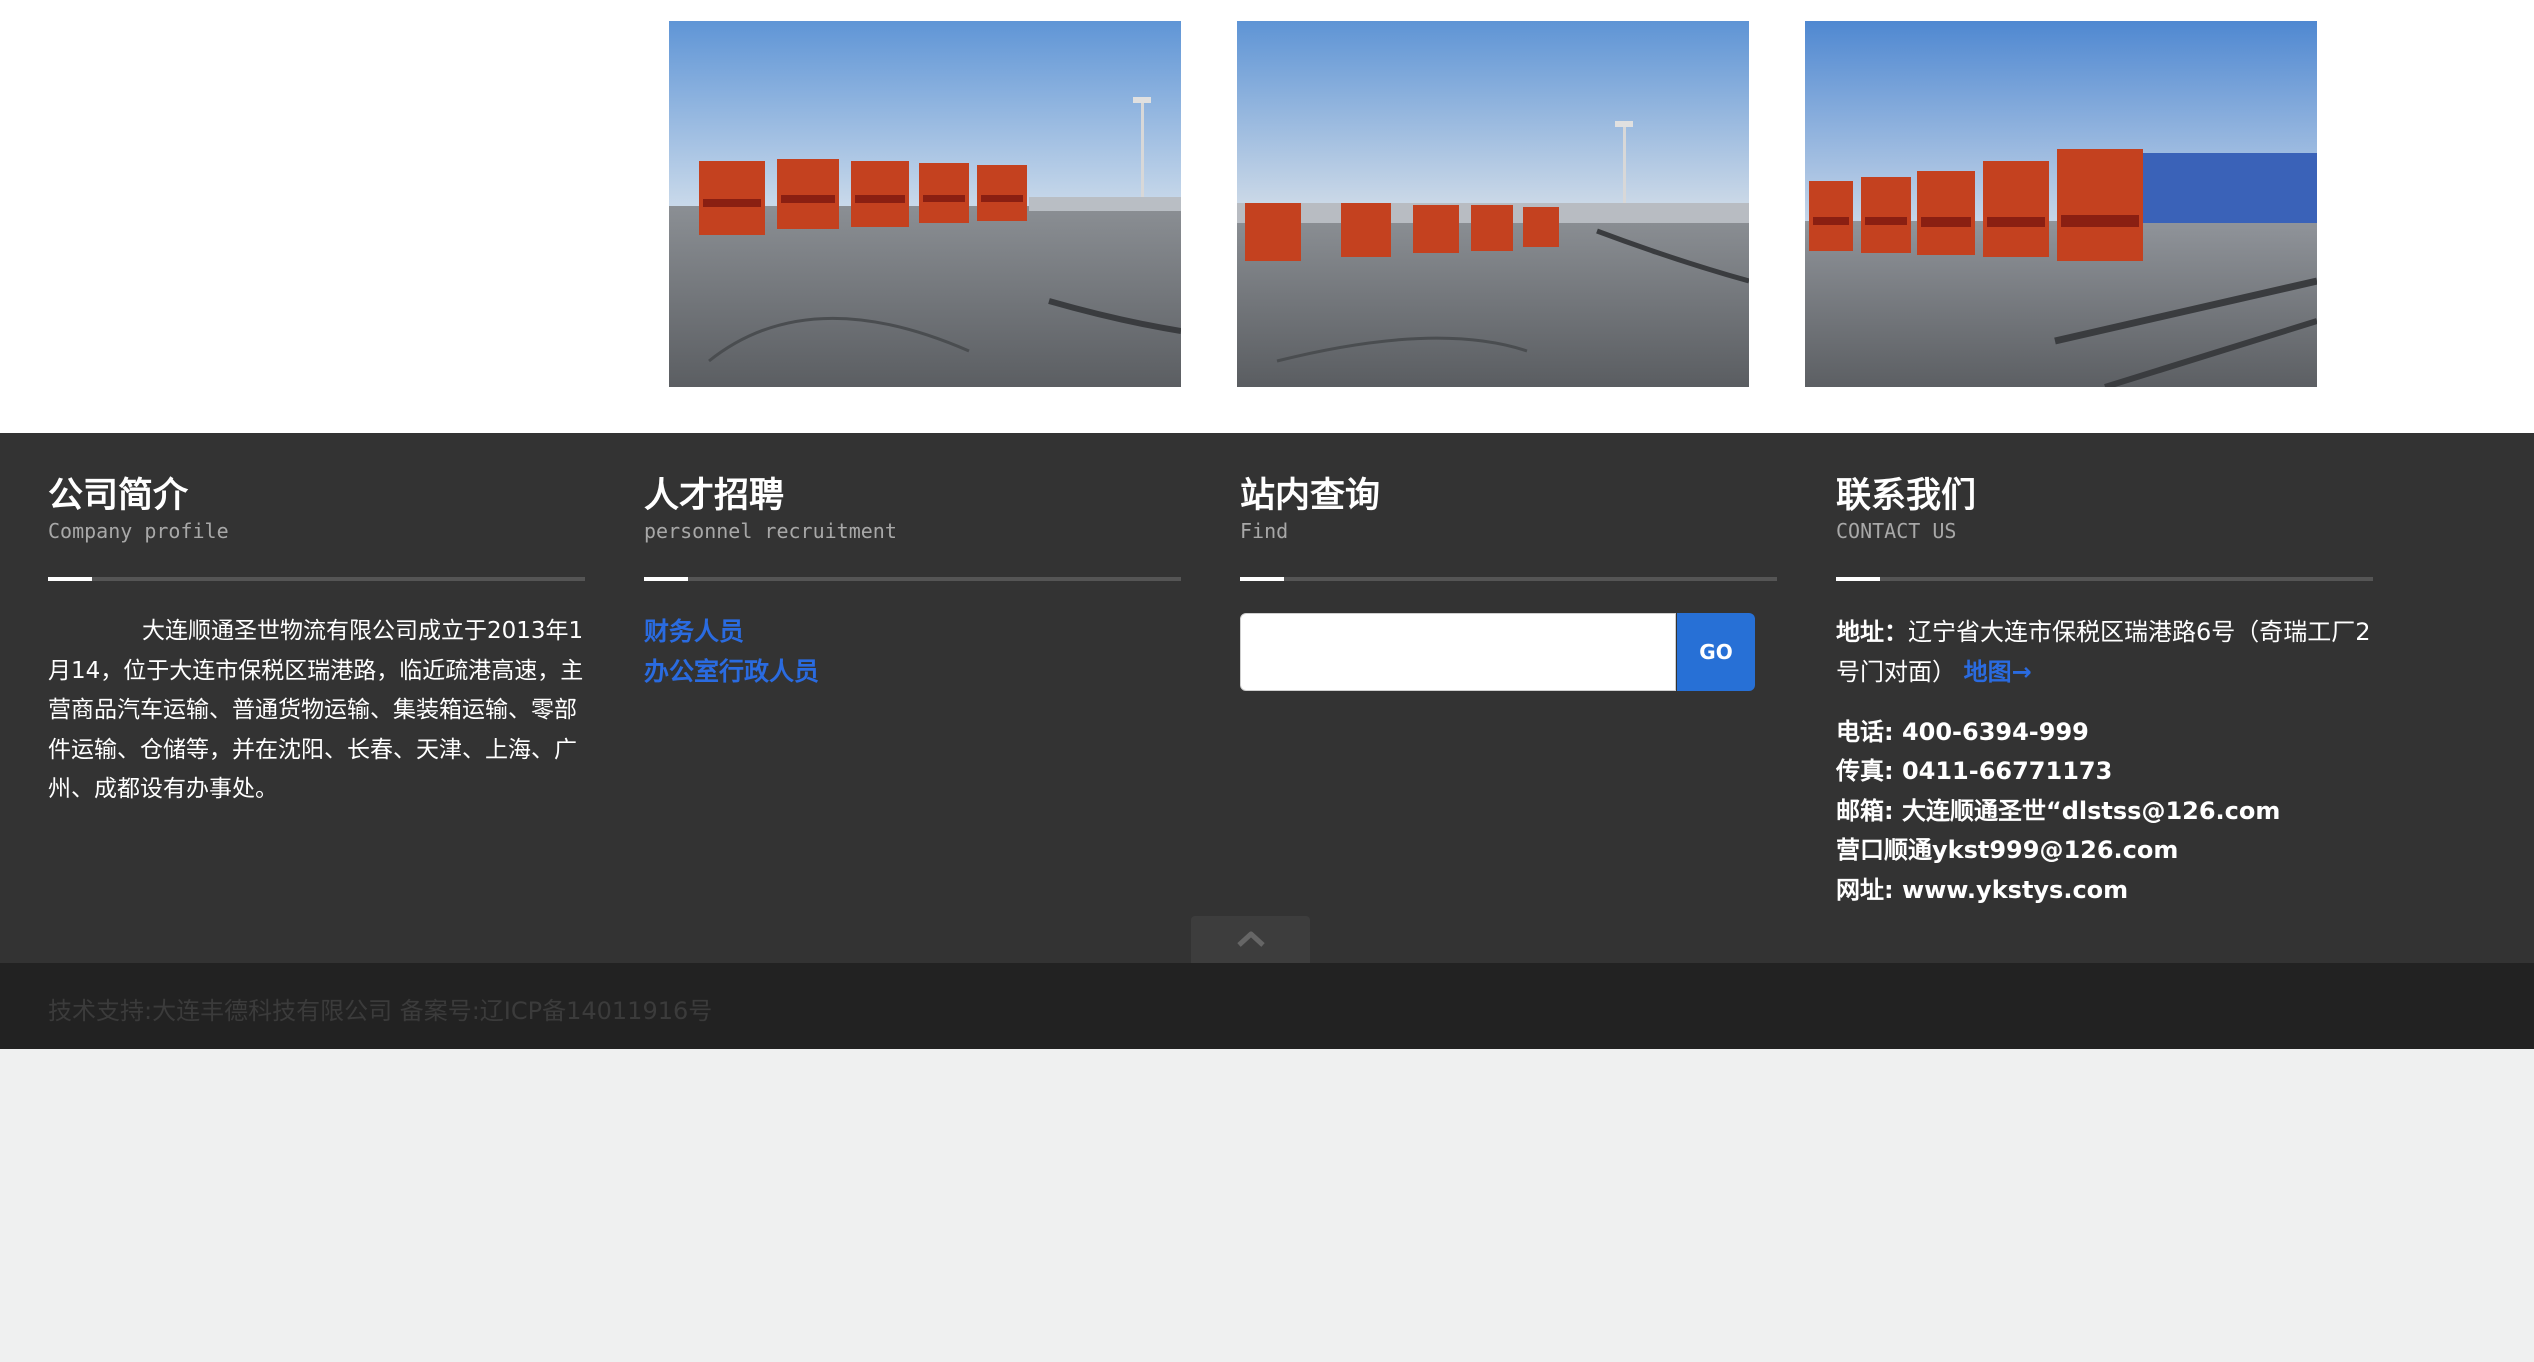 The height and width of the screenshot is (1362, 2534). What do you see at coordinates (714, 495) in the screenshot?
I see `recruit-title: 人才招聘` at bounding box center [714, 495].